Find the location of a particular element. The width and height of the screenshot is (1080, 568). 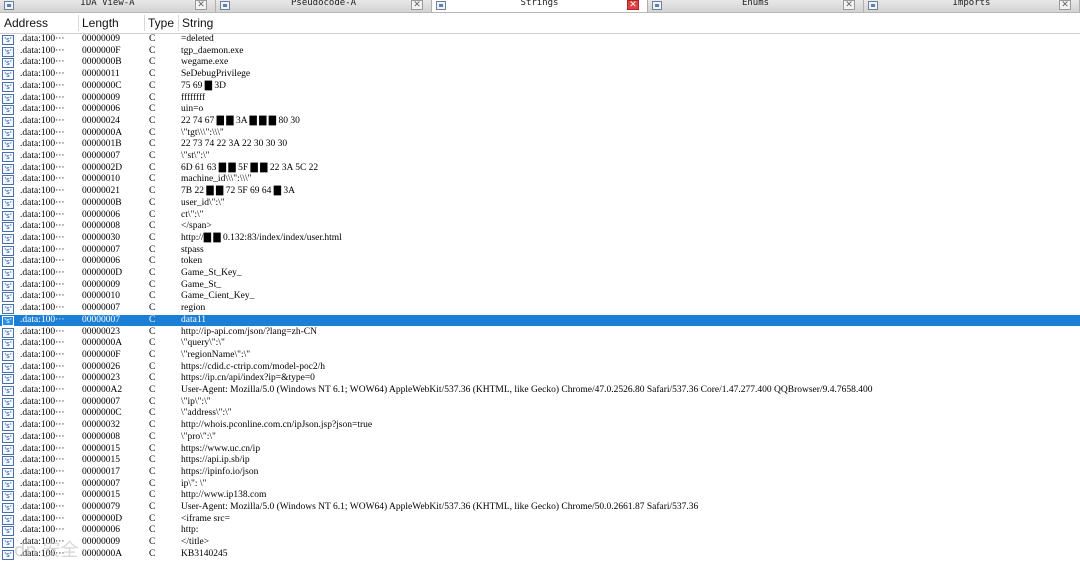

column-header-string: String is located at coordinates (278, 23).